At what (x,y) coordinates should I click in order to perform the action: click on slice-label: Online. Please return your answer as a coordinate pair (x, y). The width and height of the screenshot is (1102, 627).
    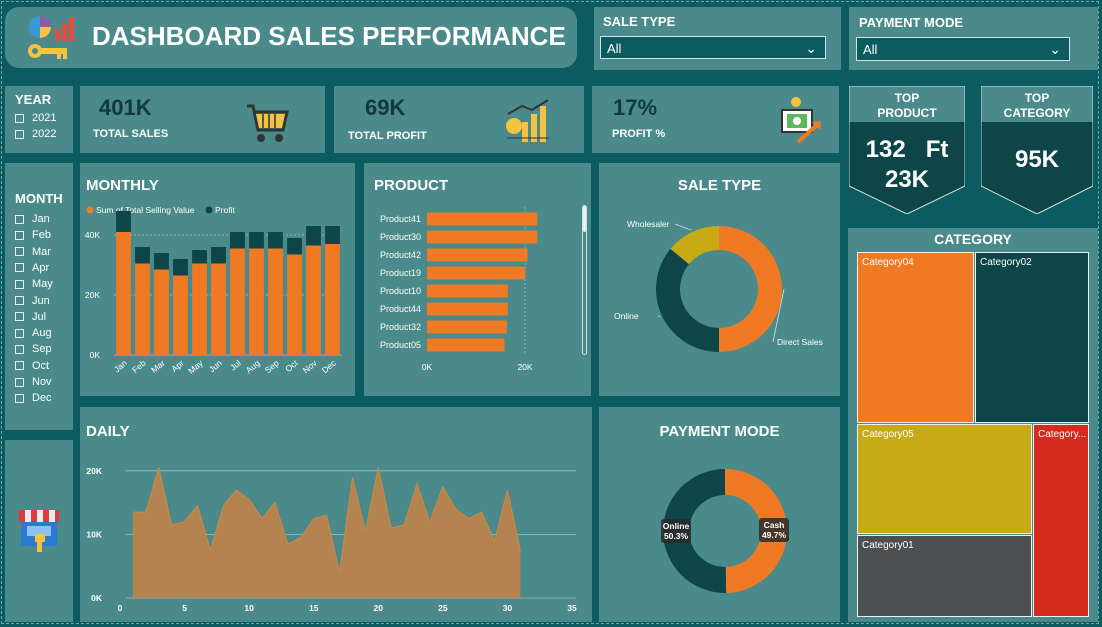
    Looking at the image, I should click on (626, 316).